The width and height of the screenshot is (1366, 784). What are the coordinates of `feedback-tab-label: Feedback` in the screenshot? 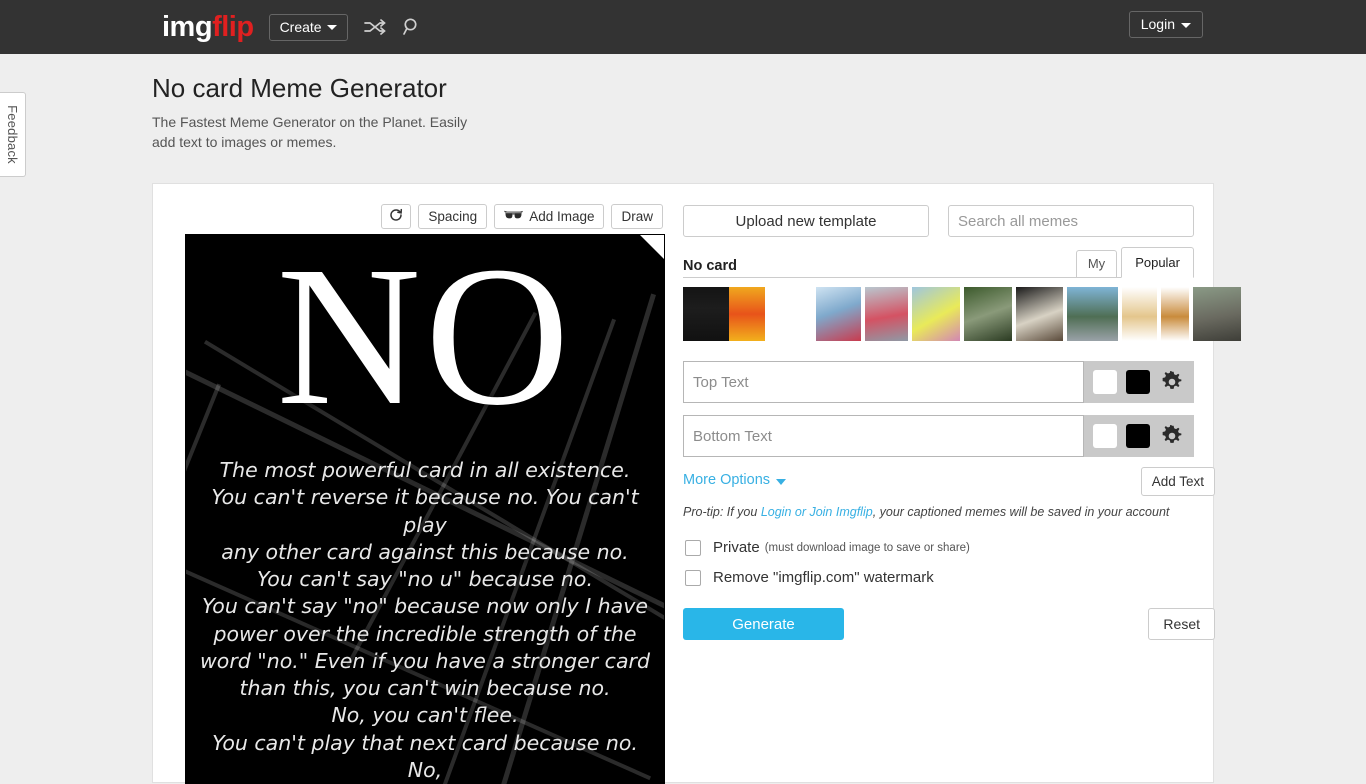 It's located at (13, 134).